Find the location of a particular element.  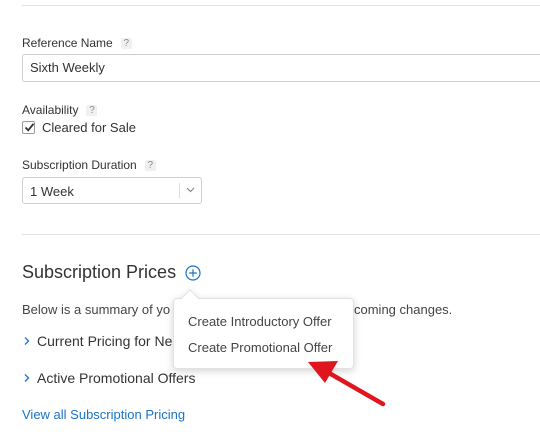

select-separator is located at coordinates (179, 190).